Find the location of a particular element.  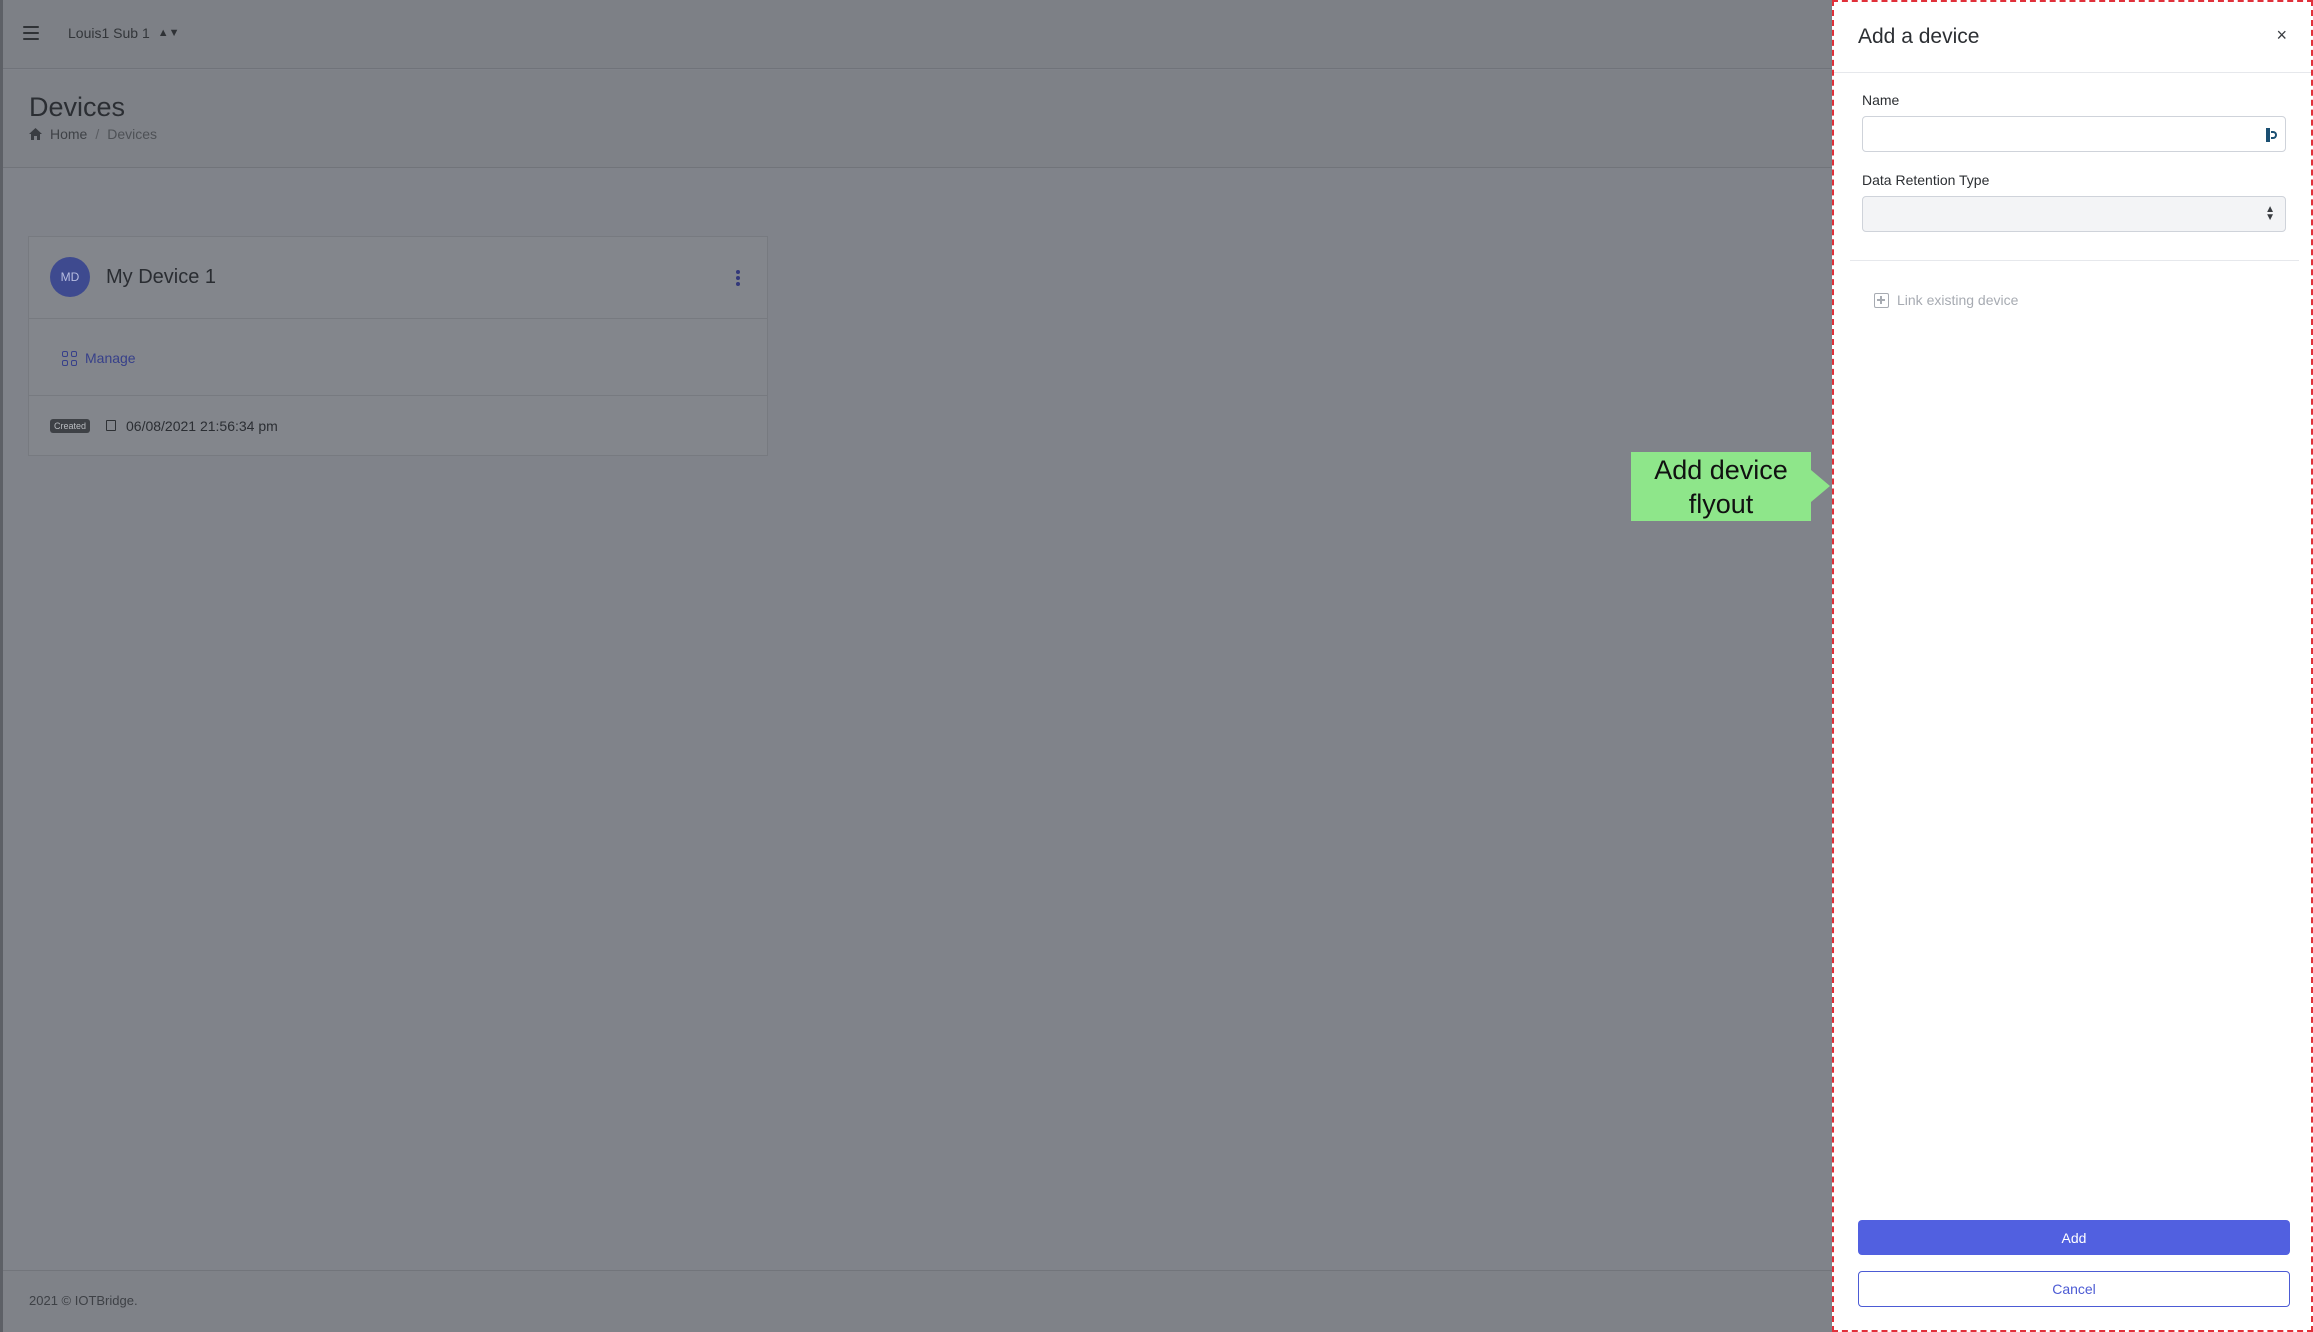

name-label: Name is located at coordinates (1881, 100).